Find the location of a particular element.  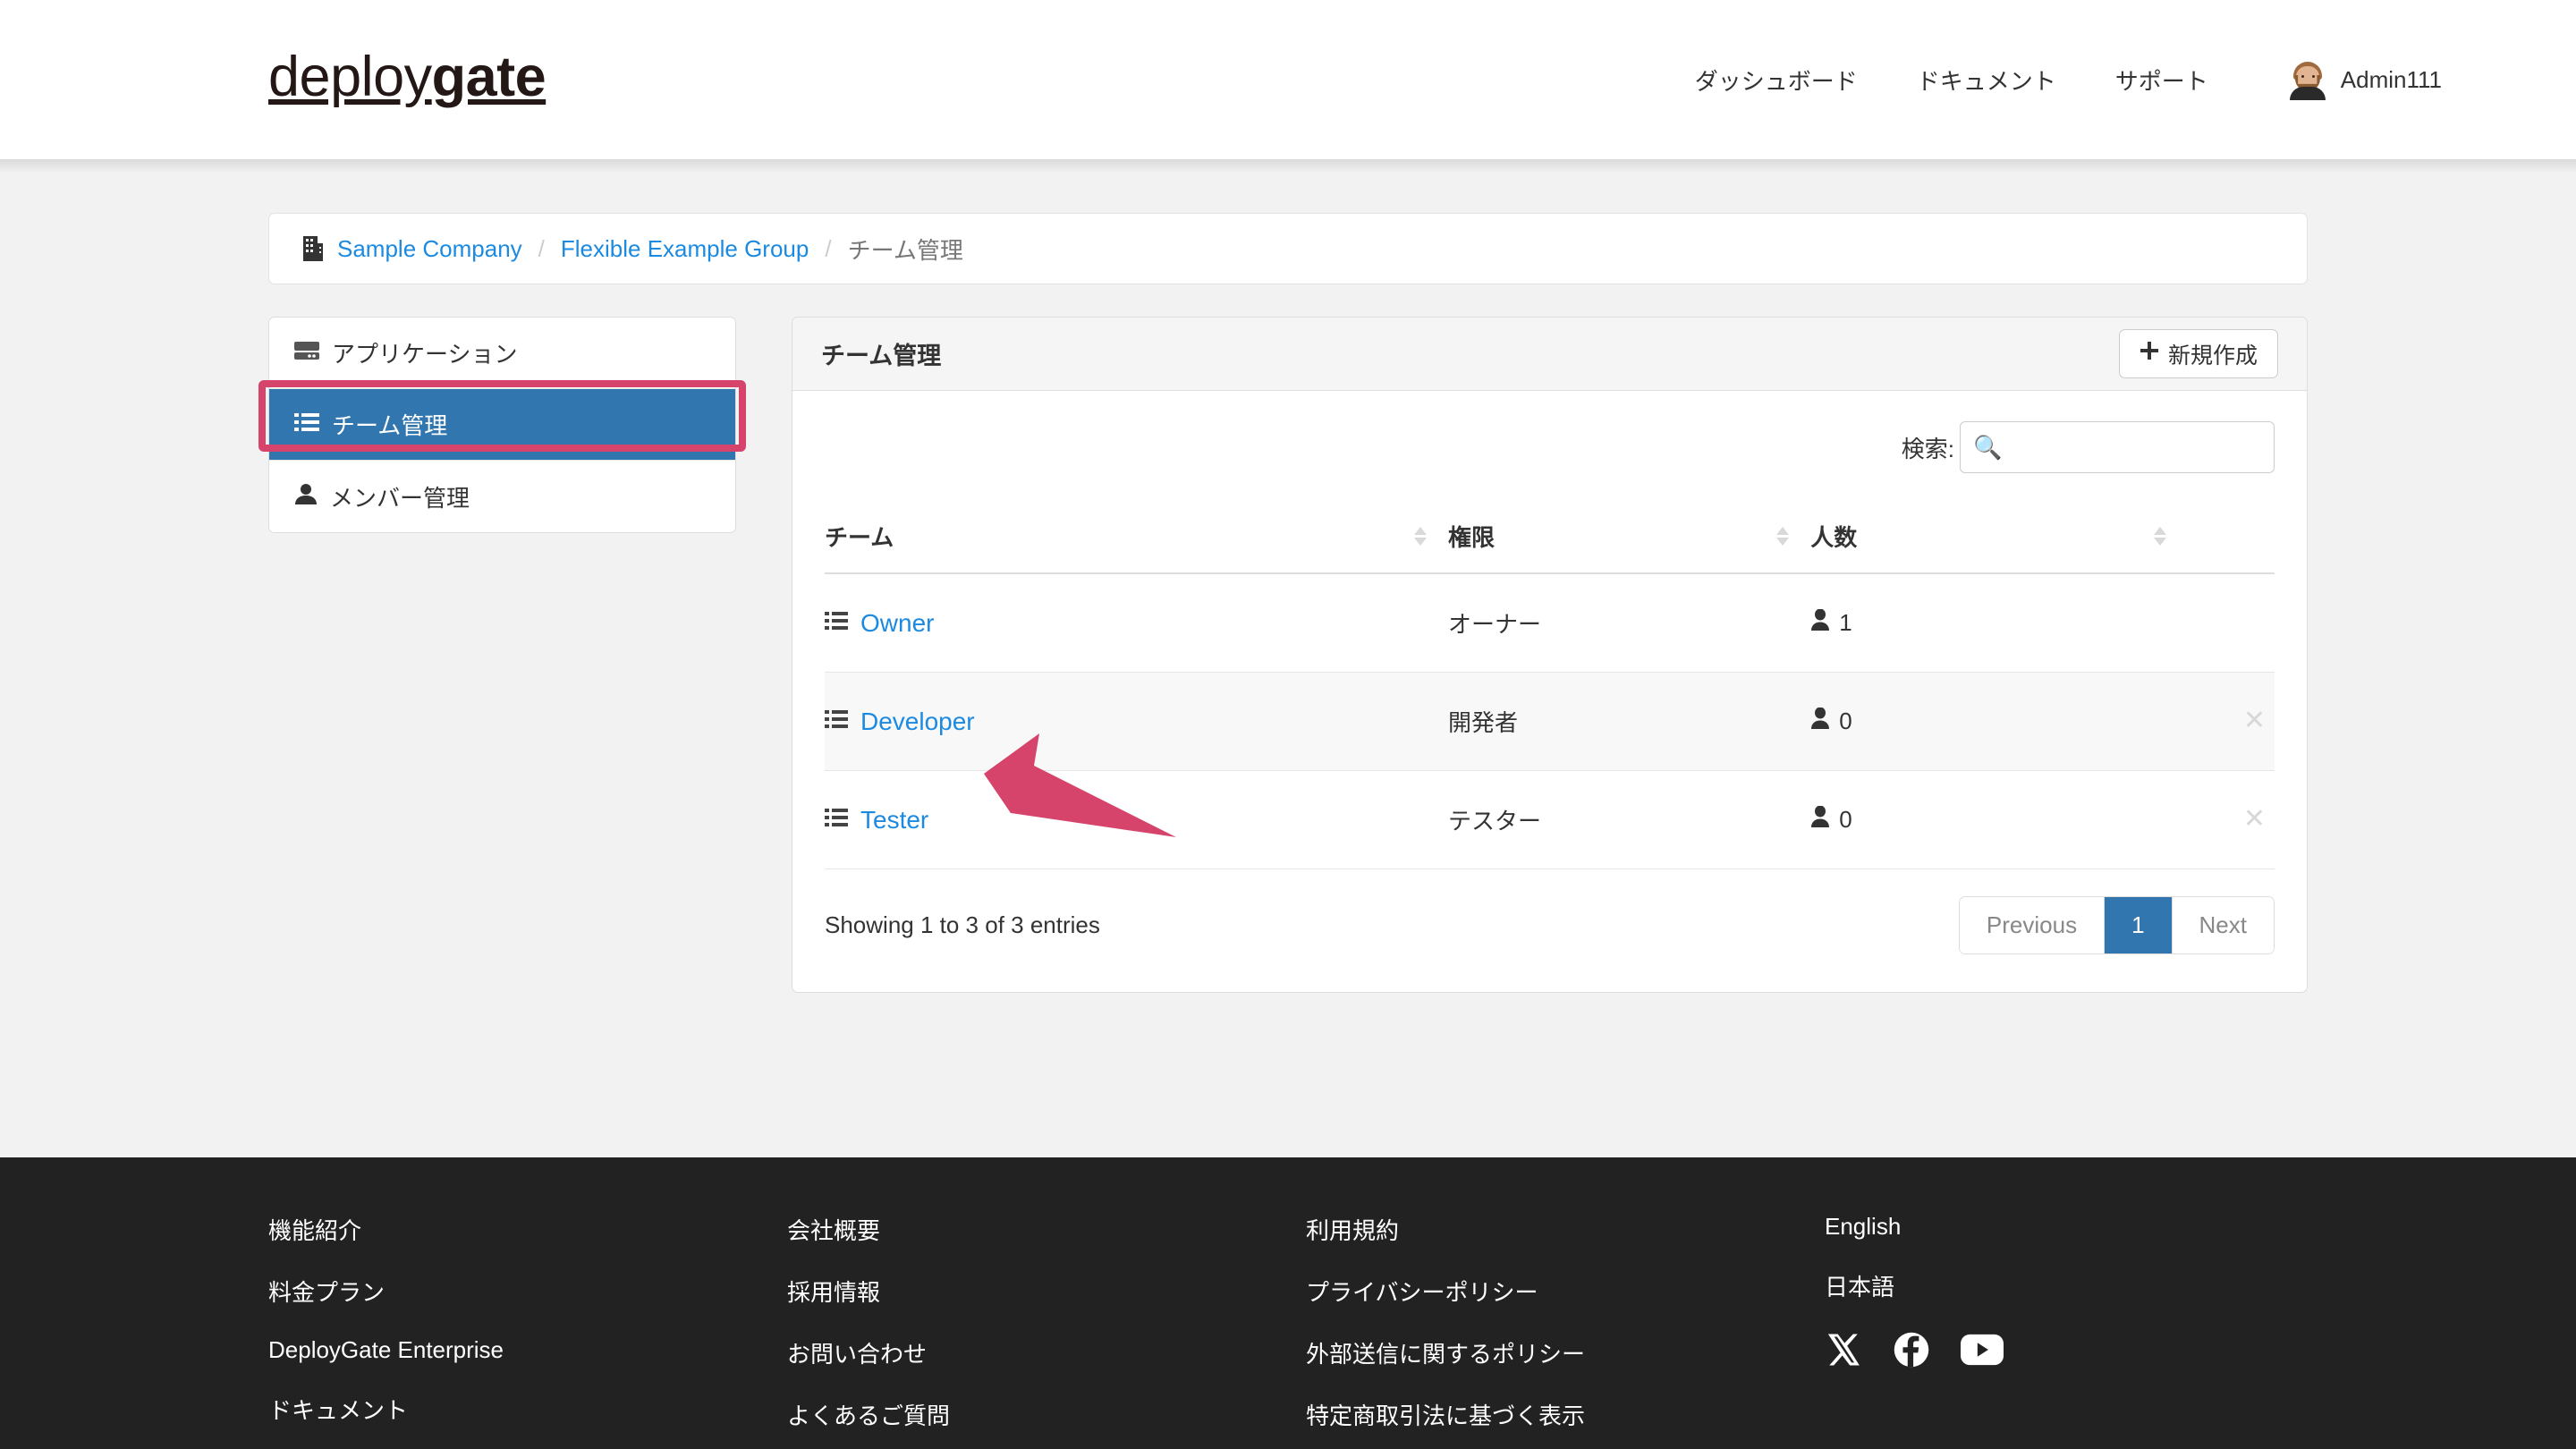

footer-link-about: 会社概要 is located at coordinates (1046, 1229).